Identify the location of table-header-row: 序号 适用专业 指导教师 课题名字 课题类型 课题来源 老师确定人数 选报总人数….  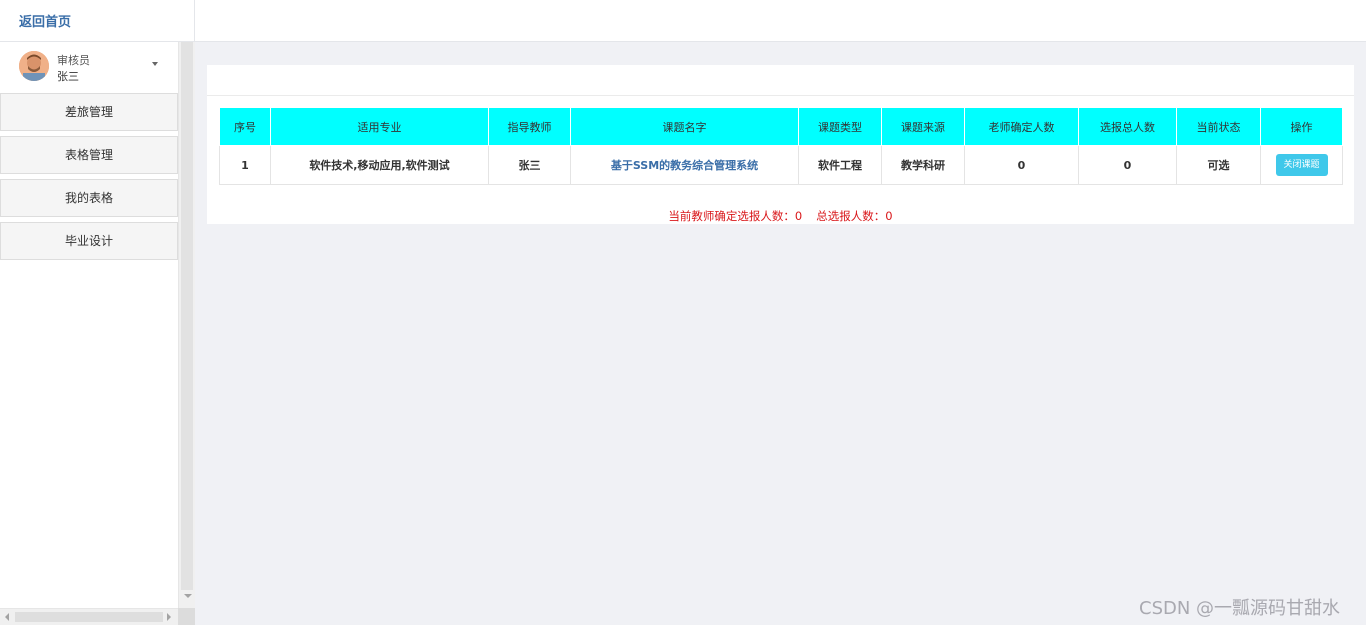
(781, 126).